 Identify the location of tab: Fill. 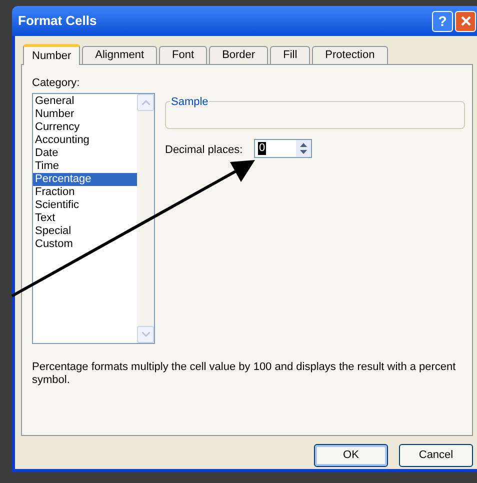
(290, 55).